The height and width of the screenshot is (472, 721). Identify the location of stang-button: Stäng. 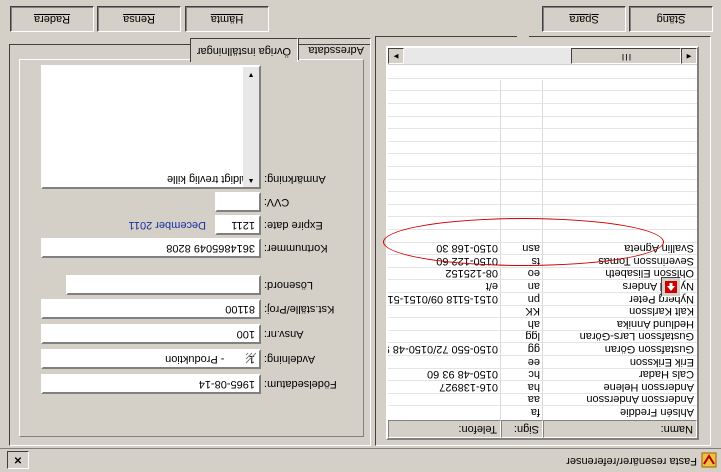
(671, 19).